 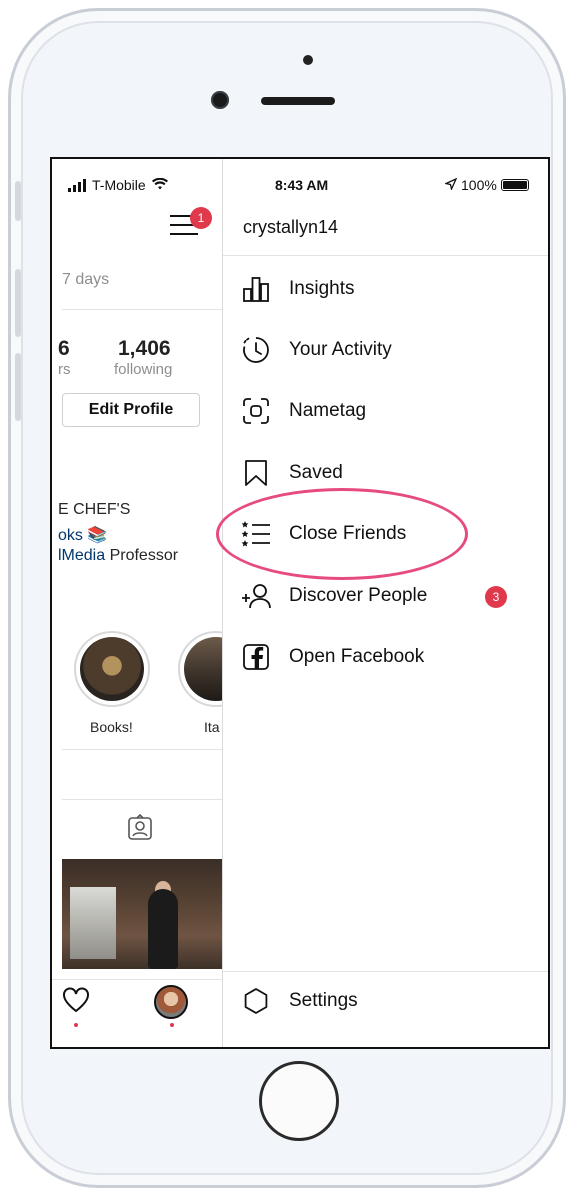 What do you see at coordinates (144, 349) in the screenshot?
I see `following-count: 1,406` at bounding box center [144, 349].